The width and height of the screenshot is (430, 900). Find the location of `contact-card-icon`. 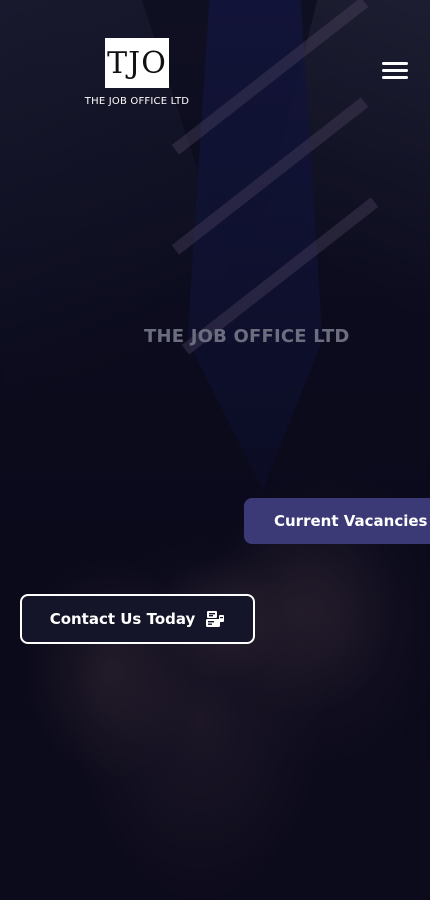

contact-card-icon is located at coordinates (215, 619).